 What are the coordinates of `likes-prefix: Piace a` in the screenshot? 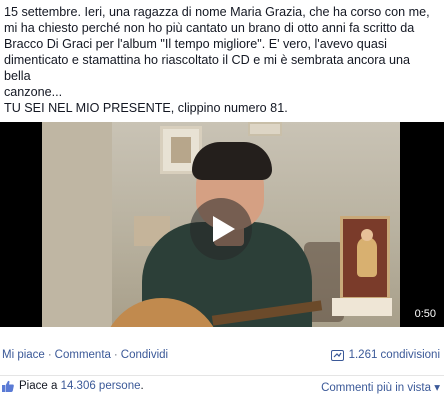 It's located at (38, 386).